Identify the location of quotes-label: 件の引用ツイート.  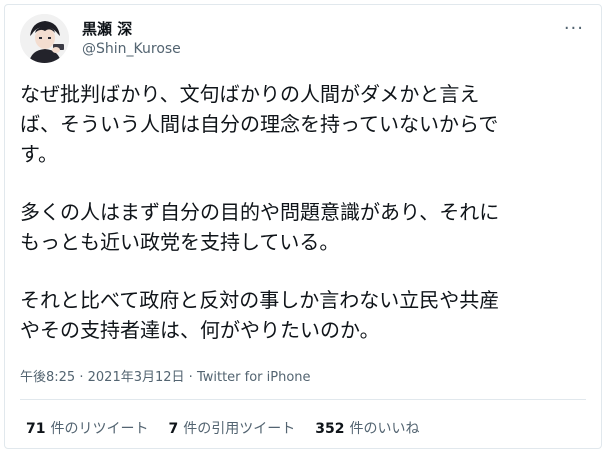
(239, 429).